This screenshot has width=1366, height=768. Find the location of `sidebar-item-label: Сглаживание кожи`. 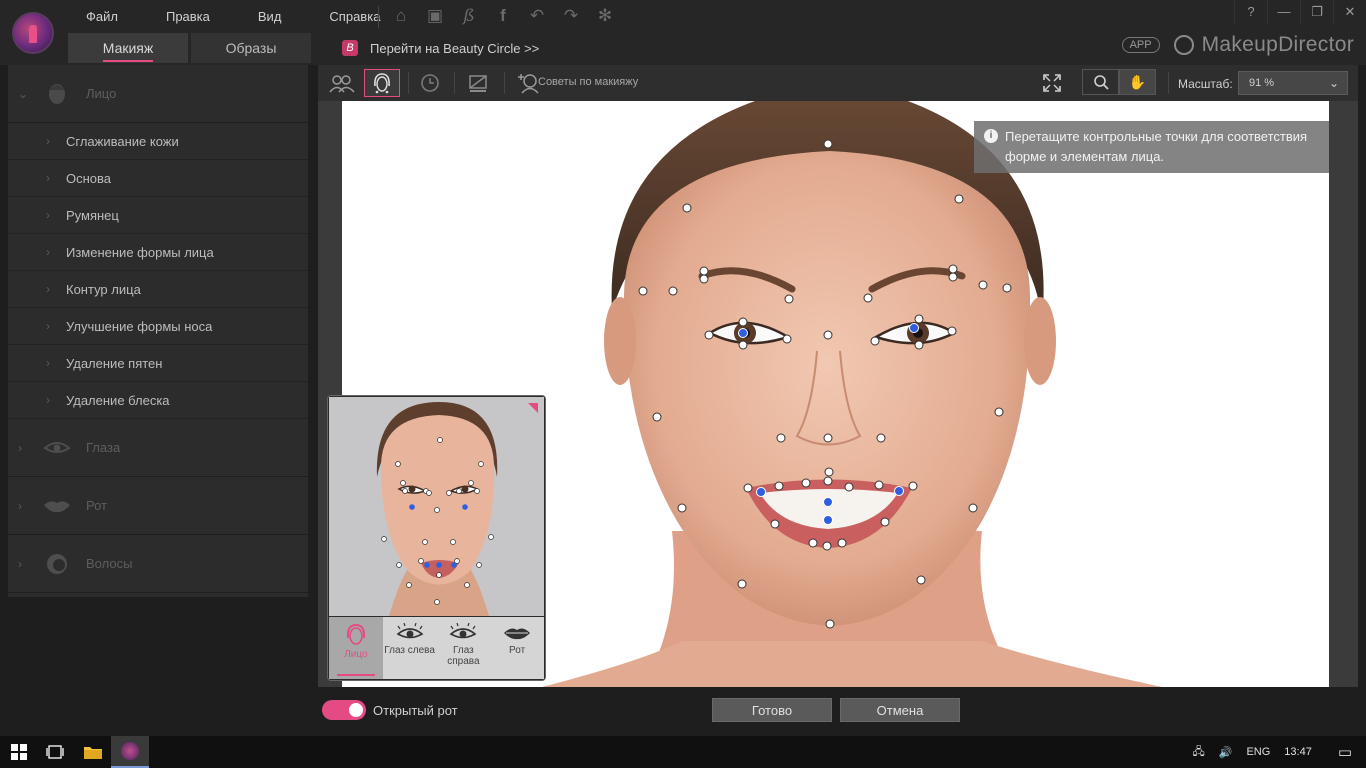

sidebar-item-label: Сглаживание кожи is located at coordinates (122, 141).